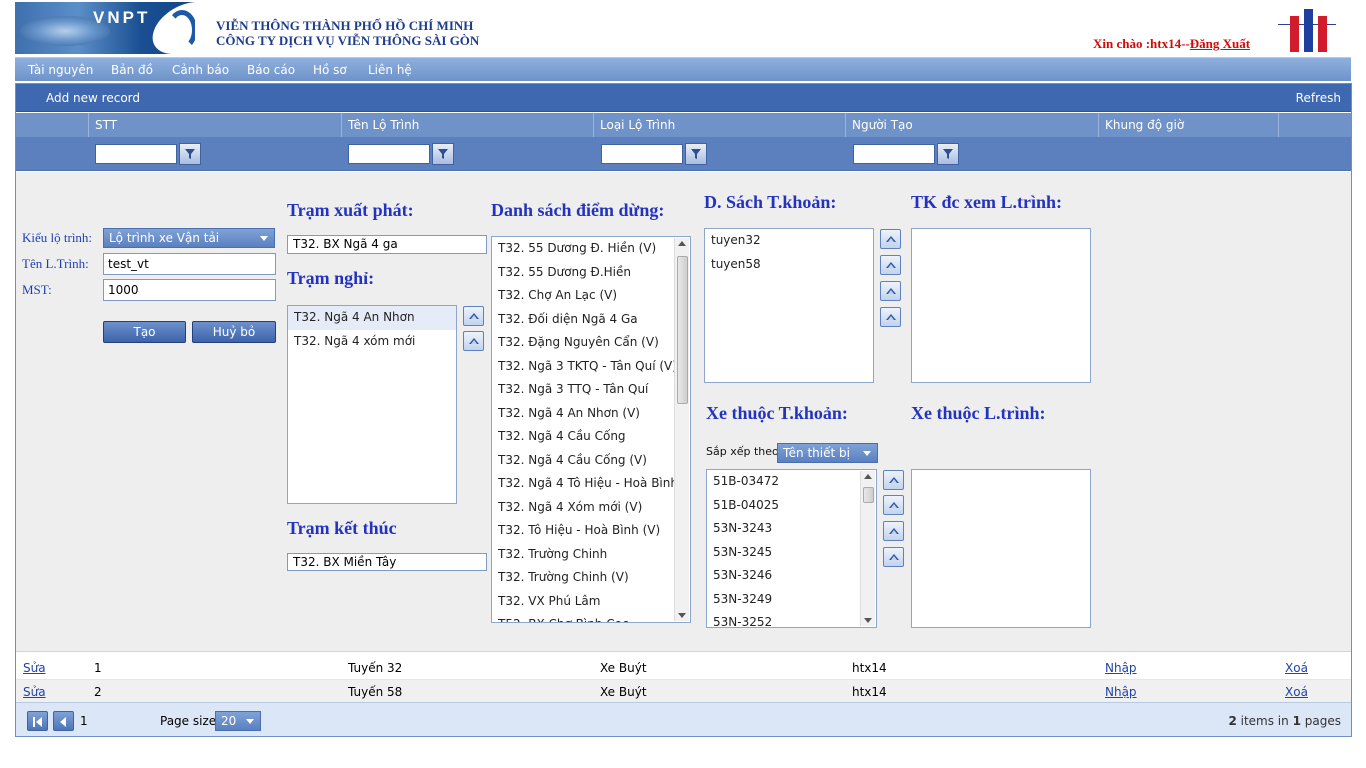 This screenshot has width=1366, height=768. What do you see at coordinates (93, 98) in the screenshot?
I see `add-record-button: Add new record` at bounding box center [93, 98].